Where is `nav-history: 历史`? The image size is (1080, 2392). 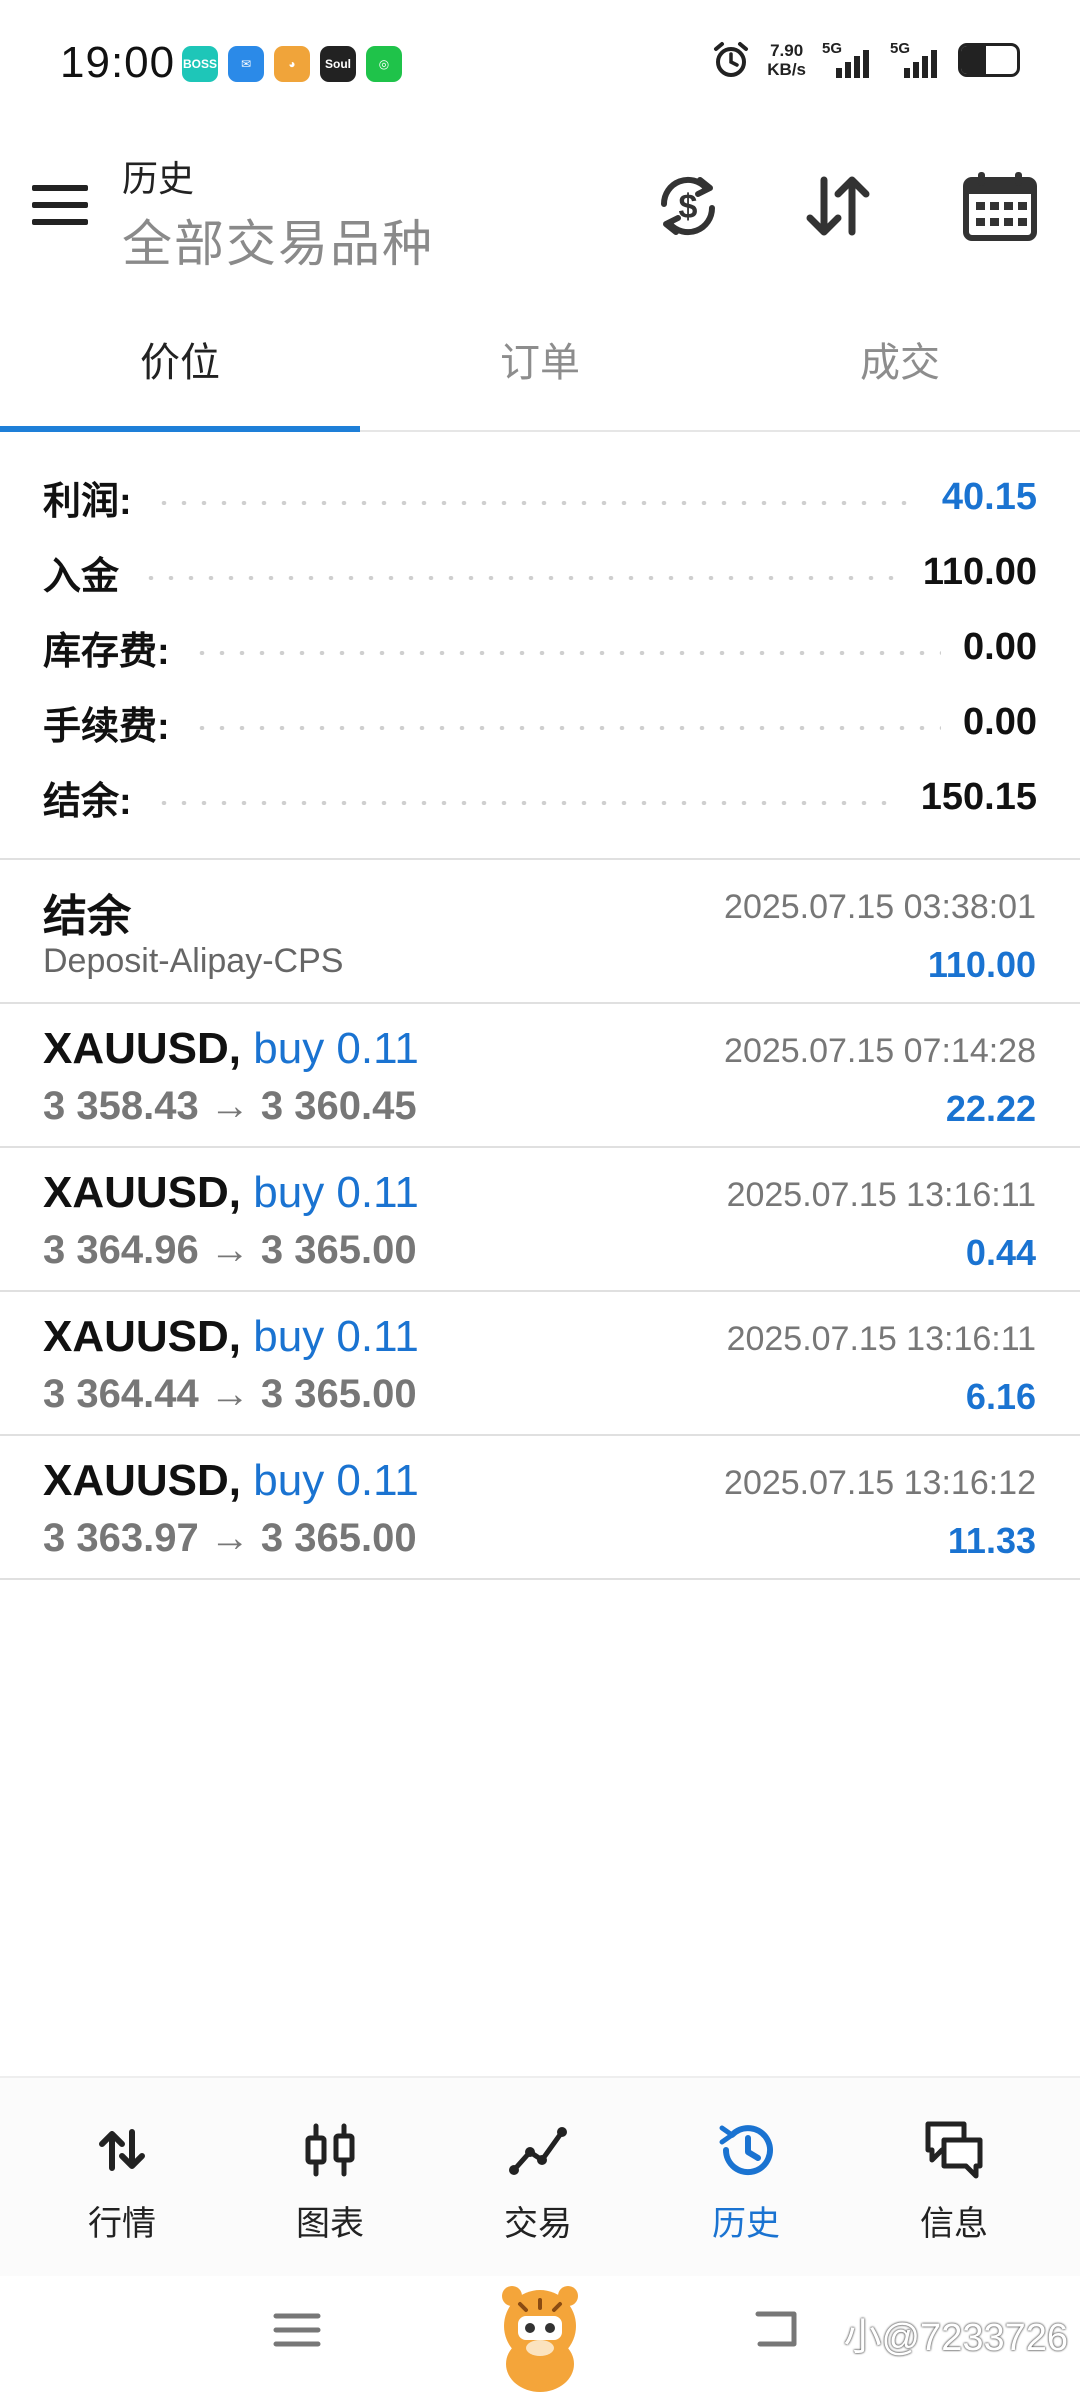
nav-history: 历史 is located at coordinates (746, 2181).